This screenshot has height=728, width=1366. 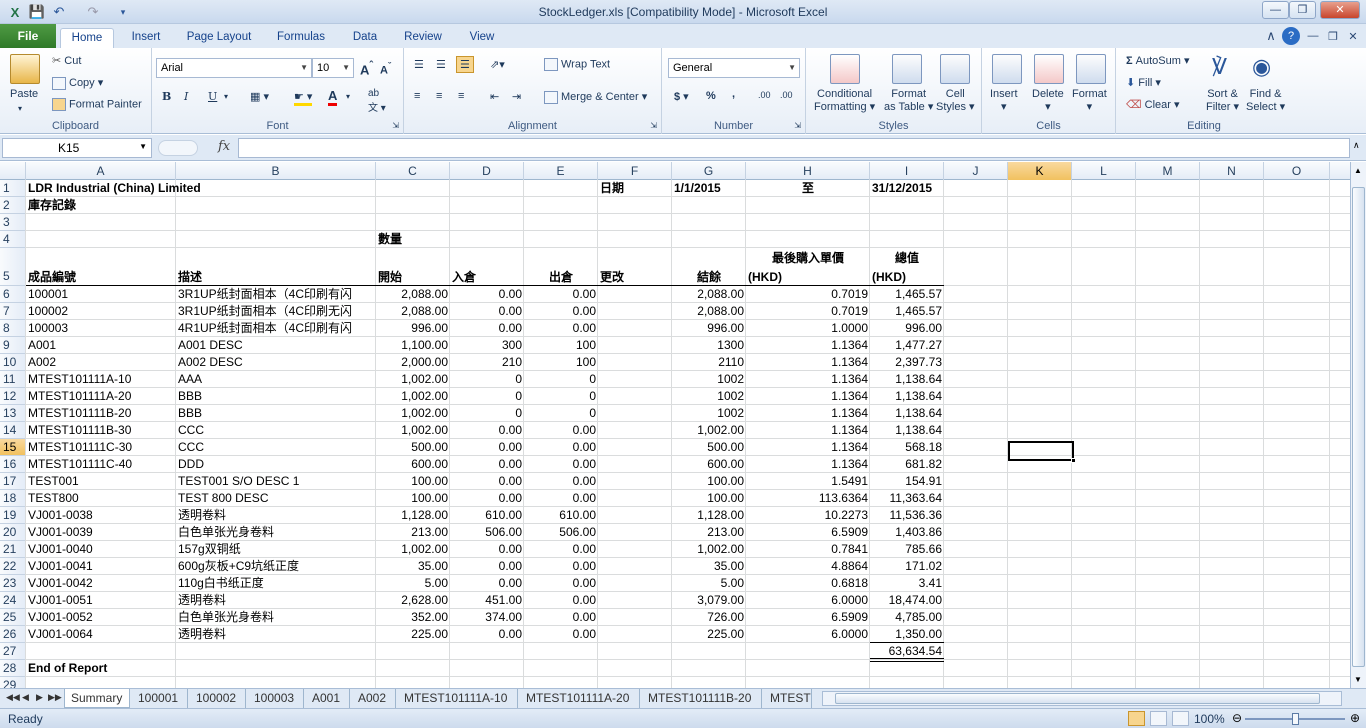 What do you see at coordinates (1237, 718) in the screenshot?
I see `zoom-out-icon: ⊖` at bounding box center [1237, 718].